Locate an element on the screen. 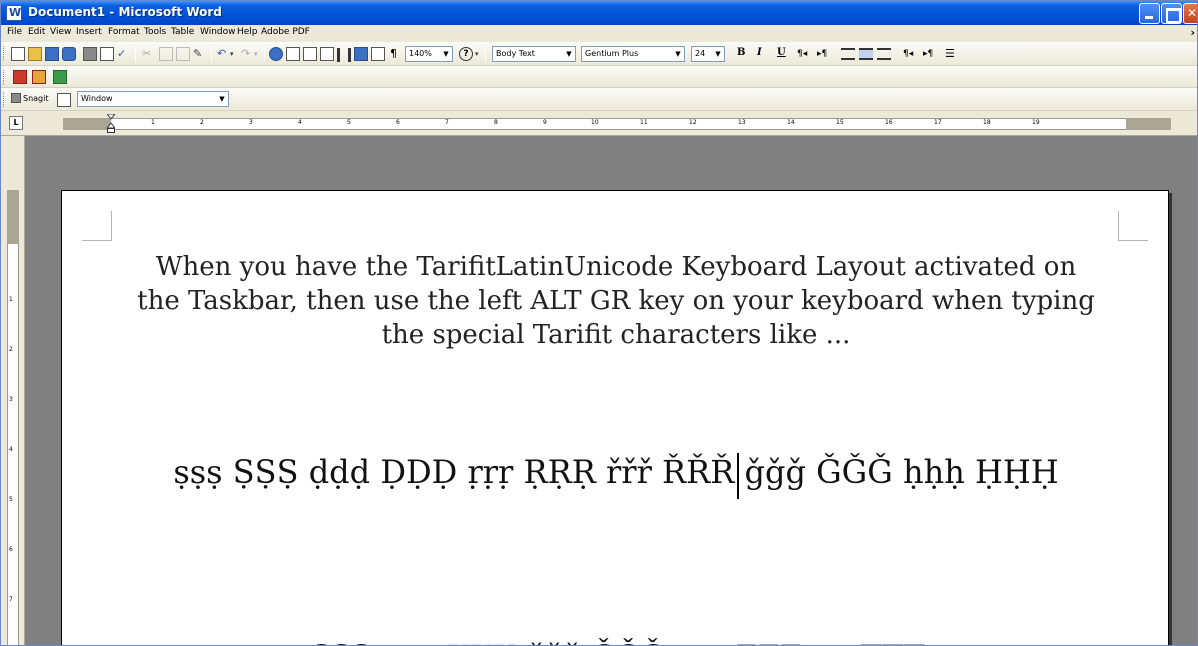  bold-button: B is located at coordinates (741, 52).